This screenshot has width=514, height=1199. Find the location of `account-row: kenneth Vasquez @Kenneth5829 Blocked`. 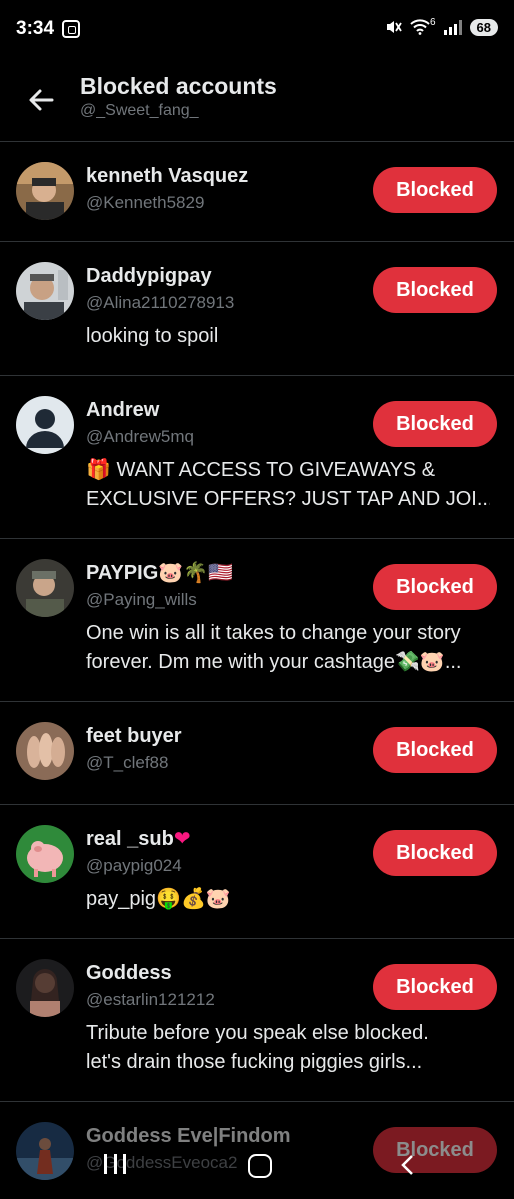

account-row: kenneth Vasquez @Kenneth5829 Blocked is located at coordinates (257, 192).